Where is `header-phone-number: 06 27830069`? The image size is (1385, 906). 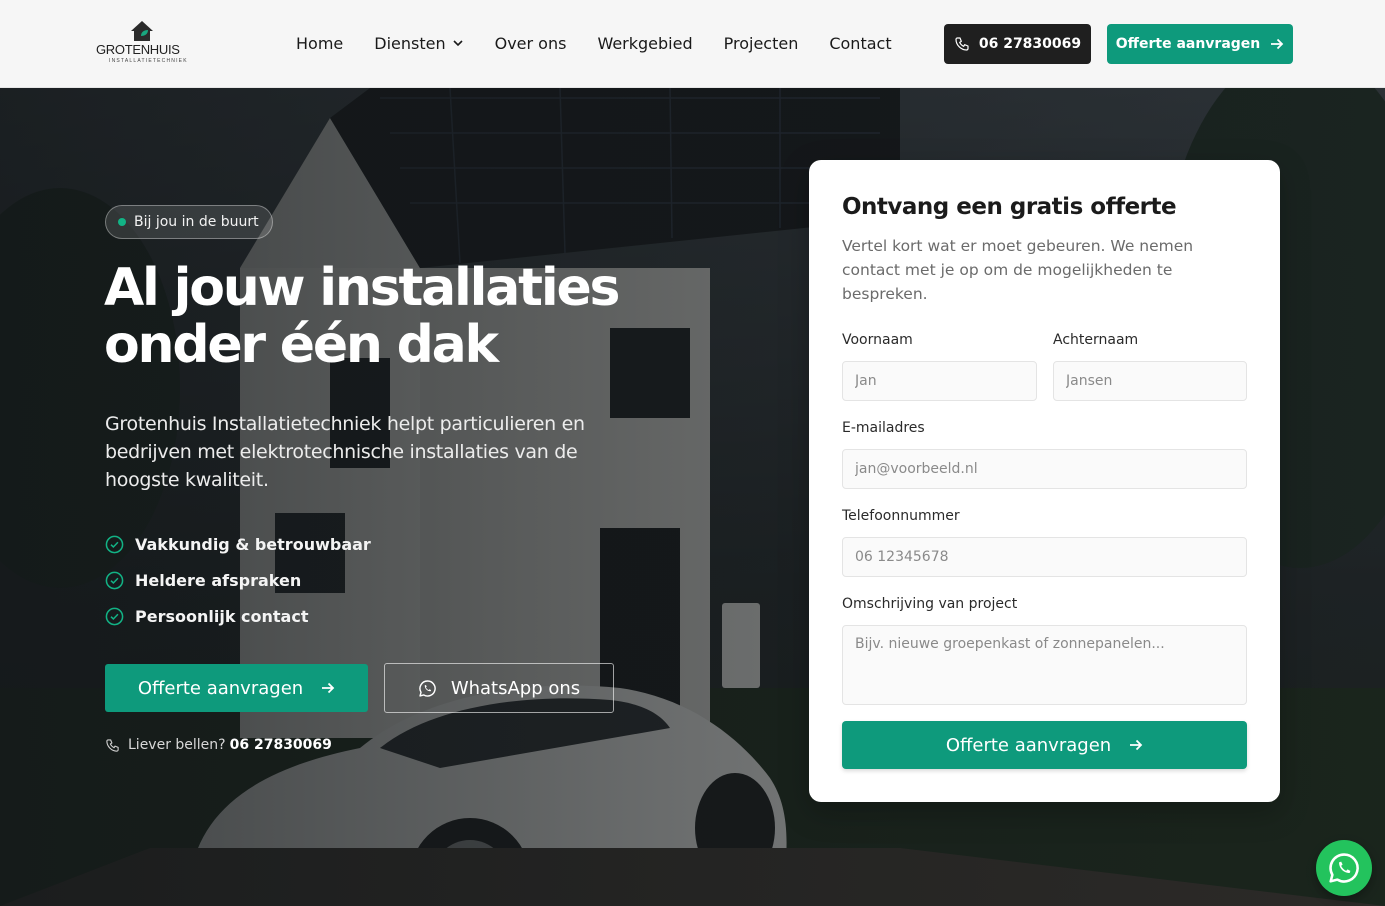
header-phone-number: 06 27830069 is located at coordinates (1030, 44).